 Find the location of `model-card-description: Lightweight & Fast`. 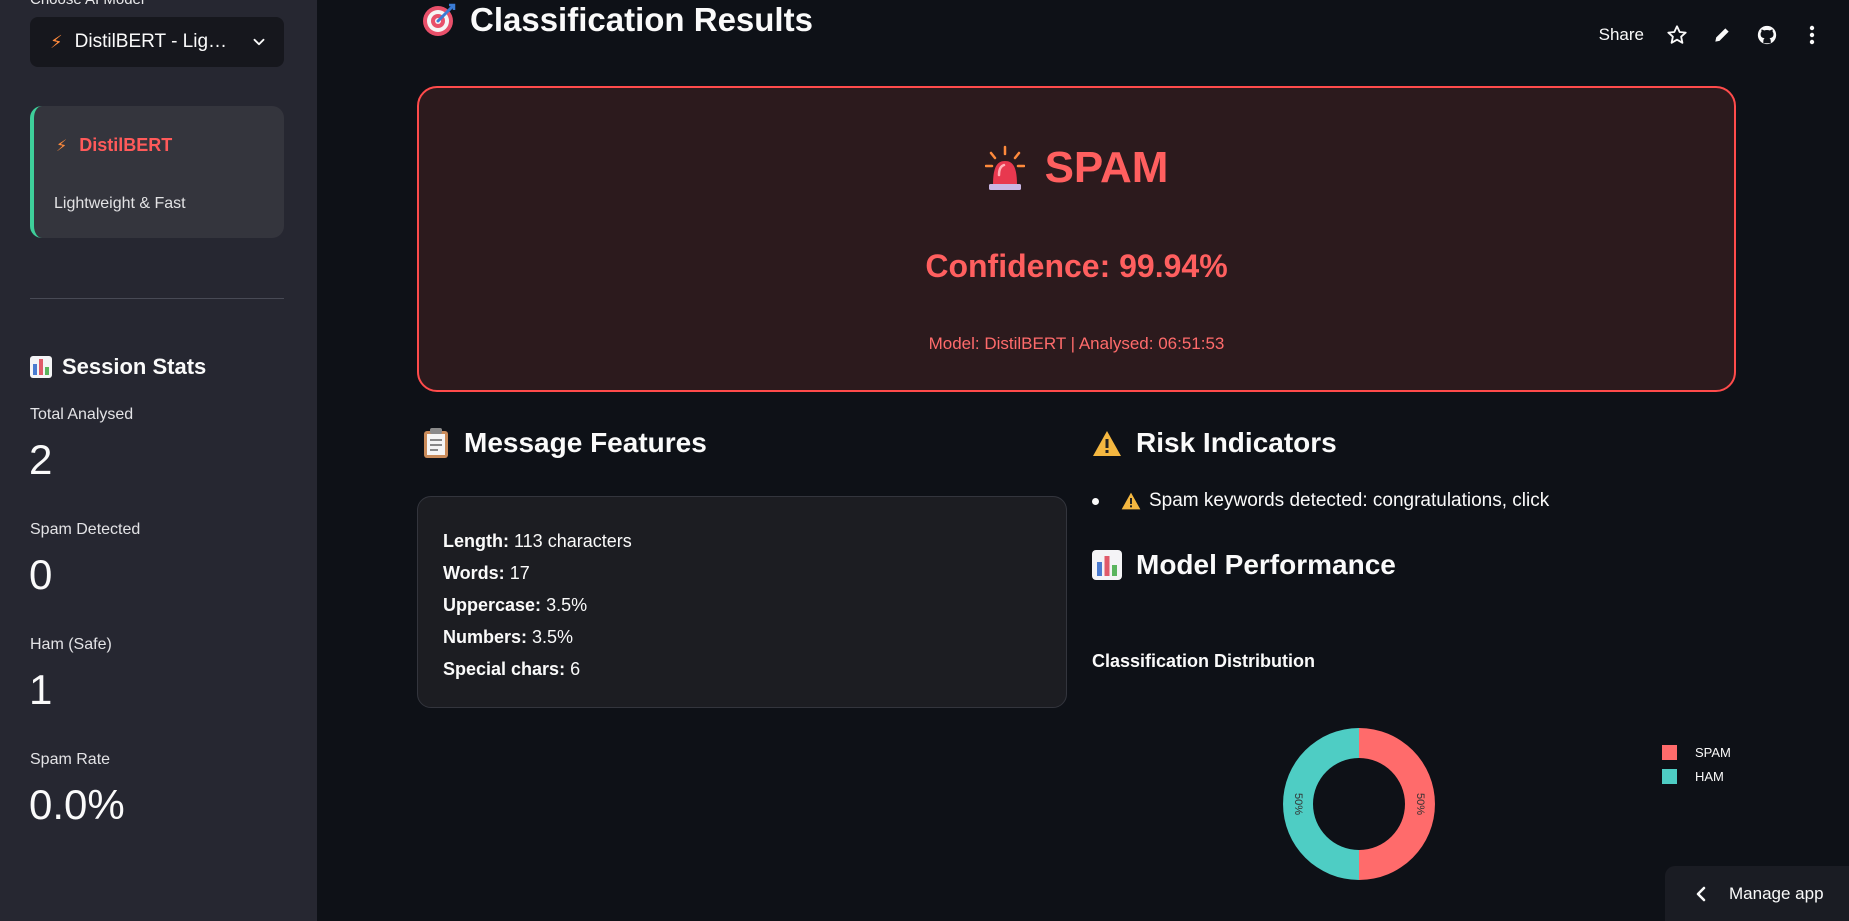

model-card-description: Lightweight & Fast is located at coordinates (120, 203).